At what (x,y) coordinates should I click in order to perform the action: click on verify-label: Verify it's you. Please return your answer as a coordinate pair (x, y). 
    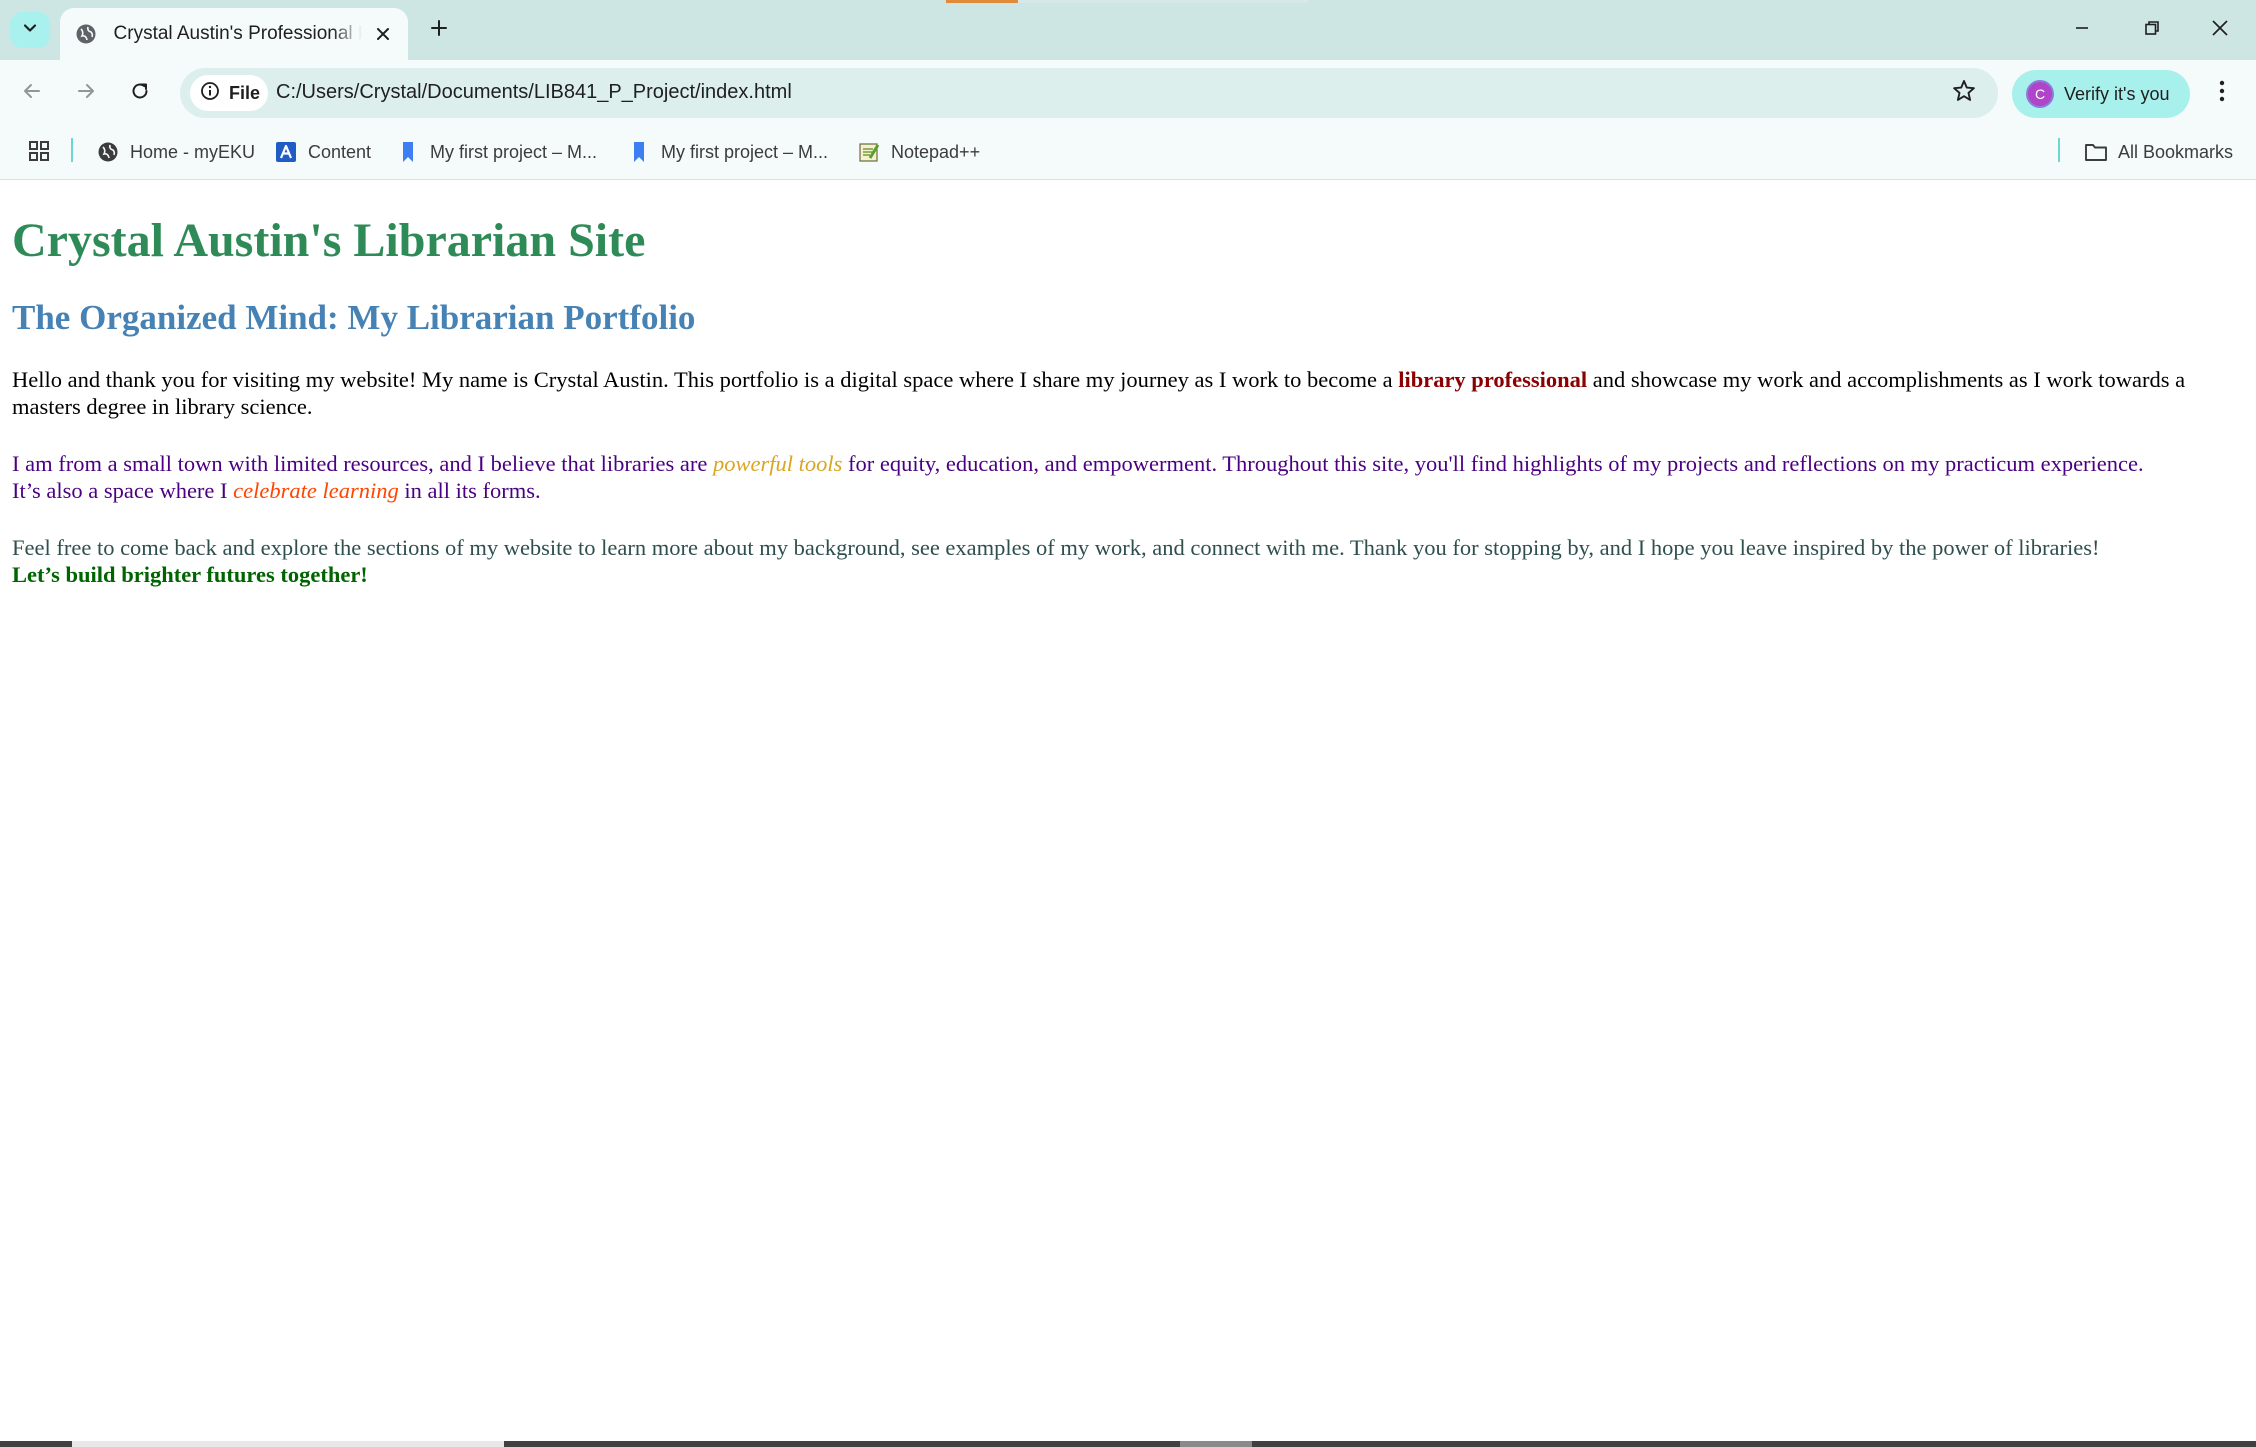
    Looking at the image, I should click on (2117, 93).